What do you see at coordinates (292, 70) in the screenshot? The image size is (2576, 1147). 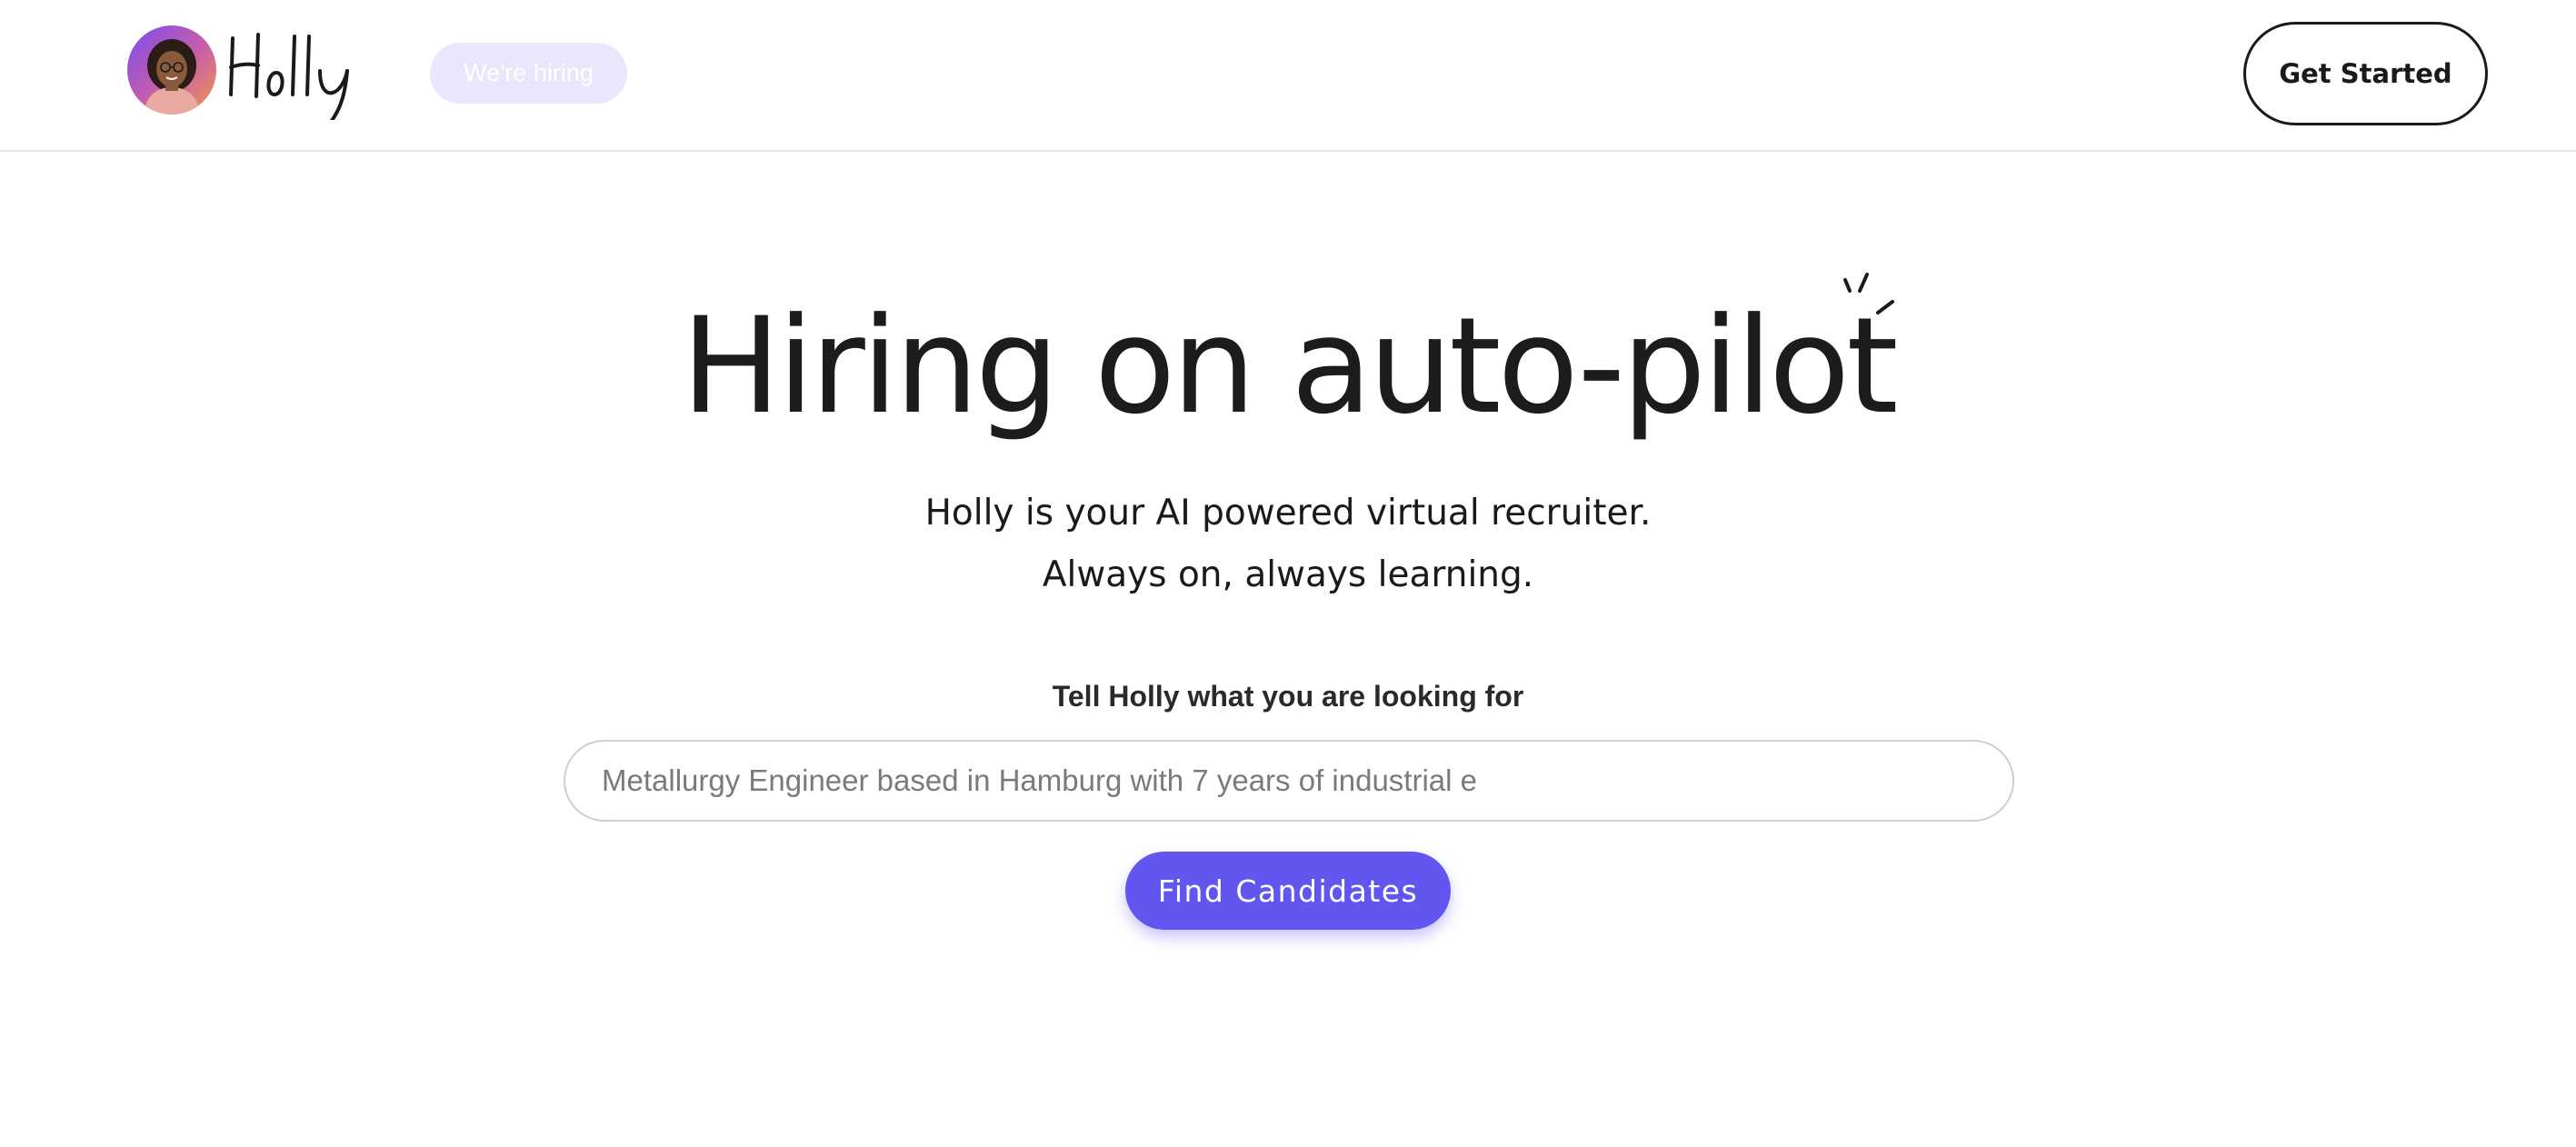 I see `brand-wordmark` at bounding box center [292, 70].